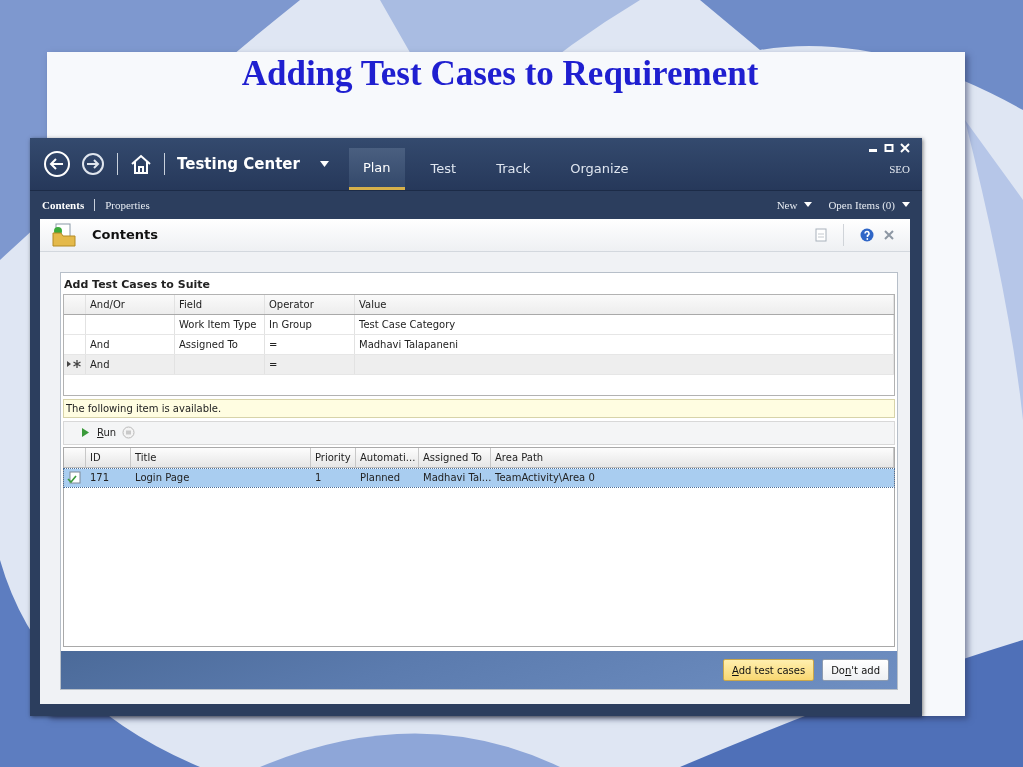 The height and width of the screenshot is (767, 1023). I want to click on column-header: Priority, so click(333, 457).